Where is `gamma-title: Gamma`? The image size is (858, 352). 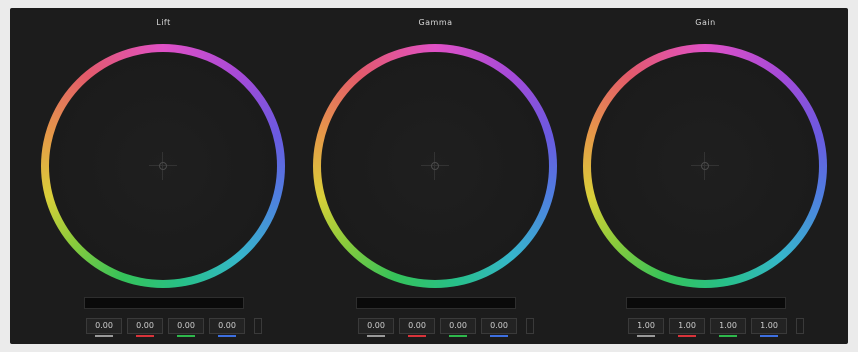
gamma-title: Gamma is located at coordinates (435, 22).